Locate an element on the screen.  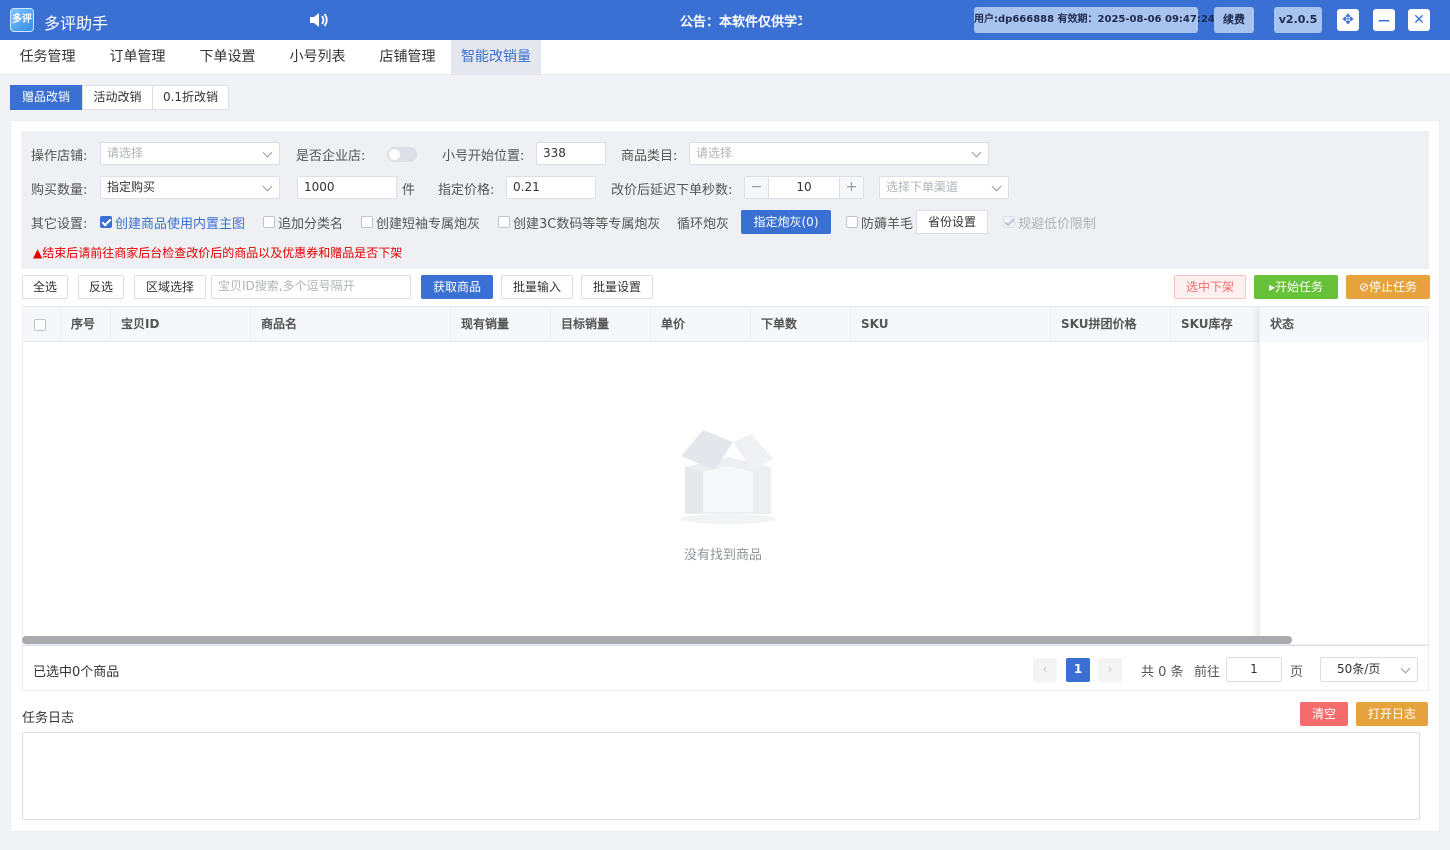
app-logo: 多评 is located at coordinates (22, 20).